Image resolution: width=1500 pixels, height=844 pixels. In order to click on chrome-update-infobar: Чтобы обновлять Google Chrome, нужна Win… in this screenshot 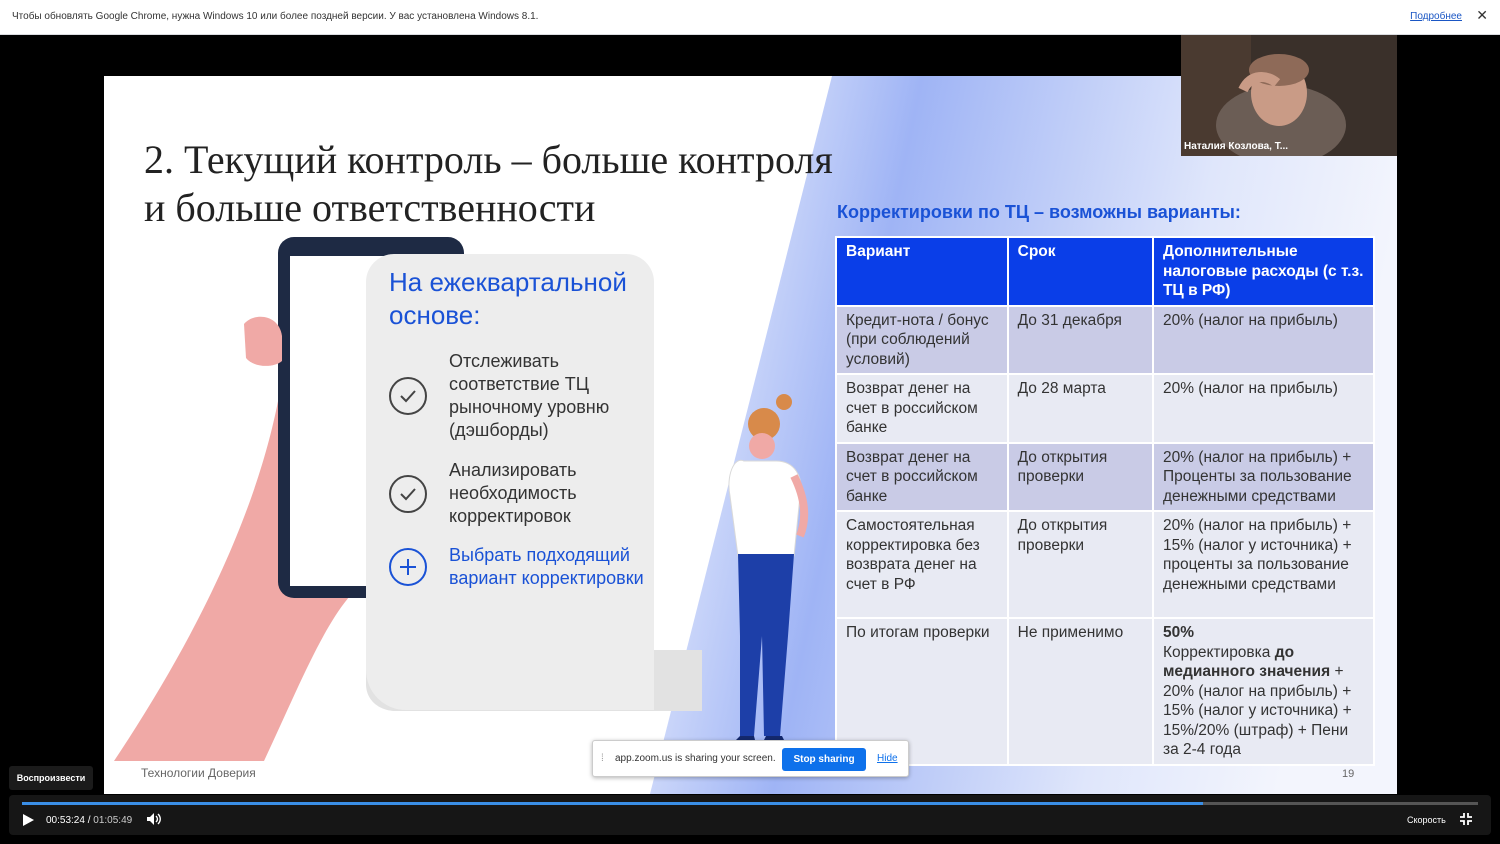, I will do `click(750, 17)`.